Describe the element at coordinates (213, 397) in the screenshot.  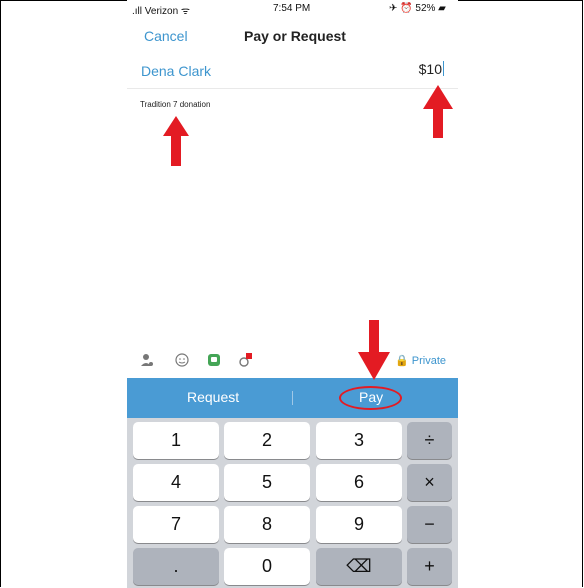
I see `request-button: Request` at that location.